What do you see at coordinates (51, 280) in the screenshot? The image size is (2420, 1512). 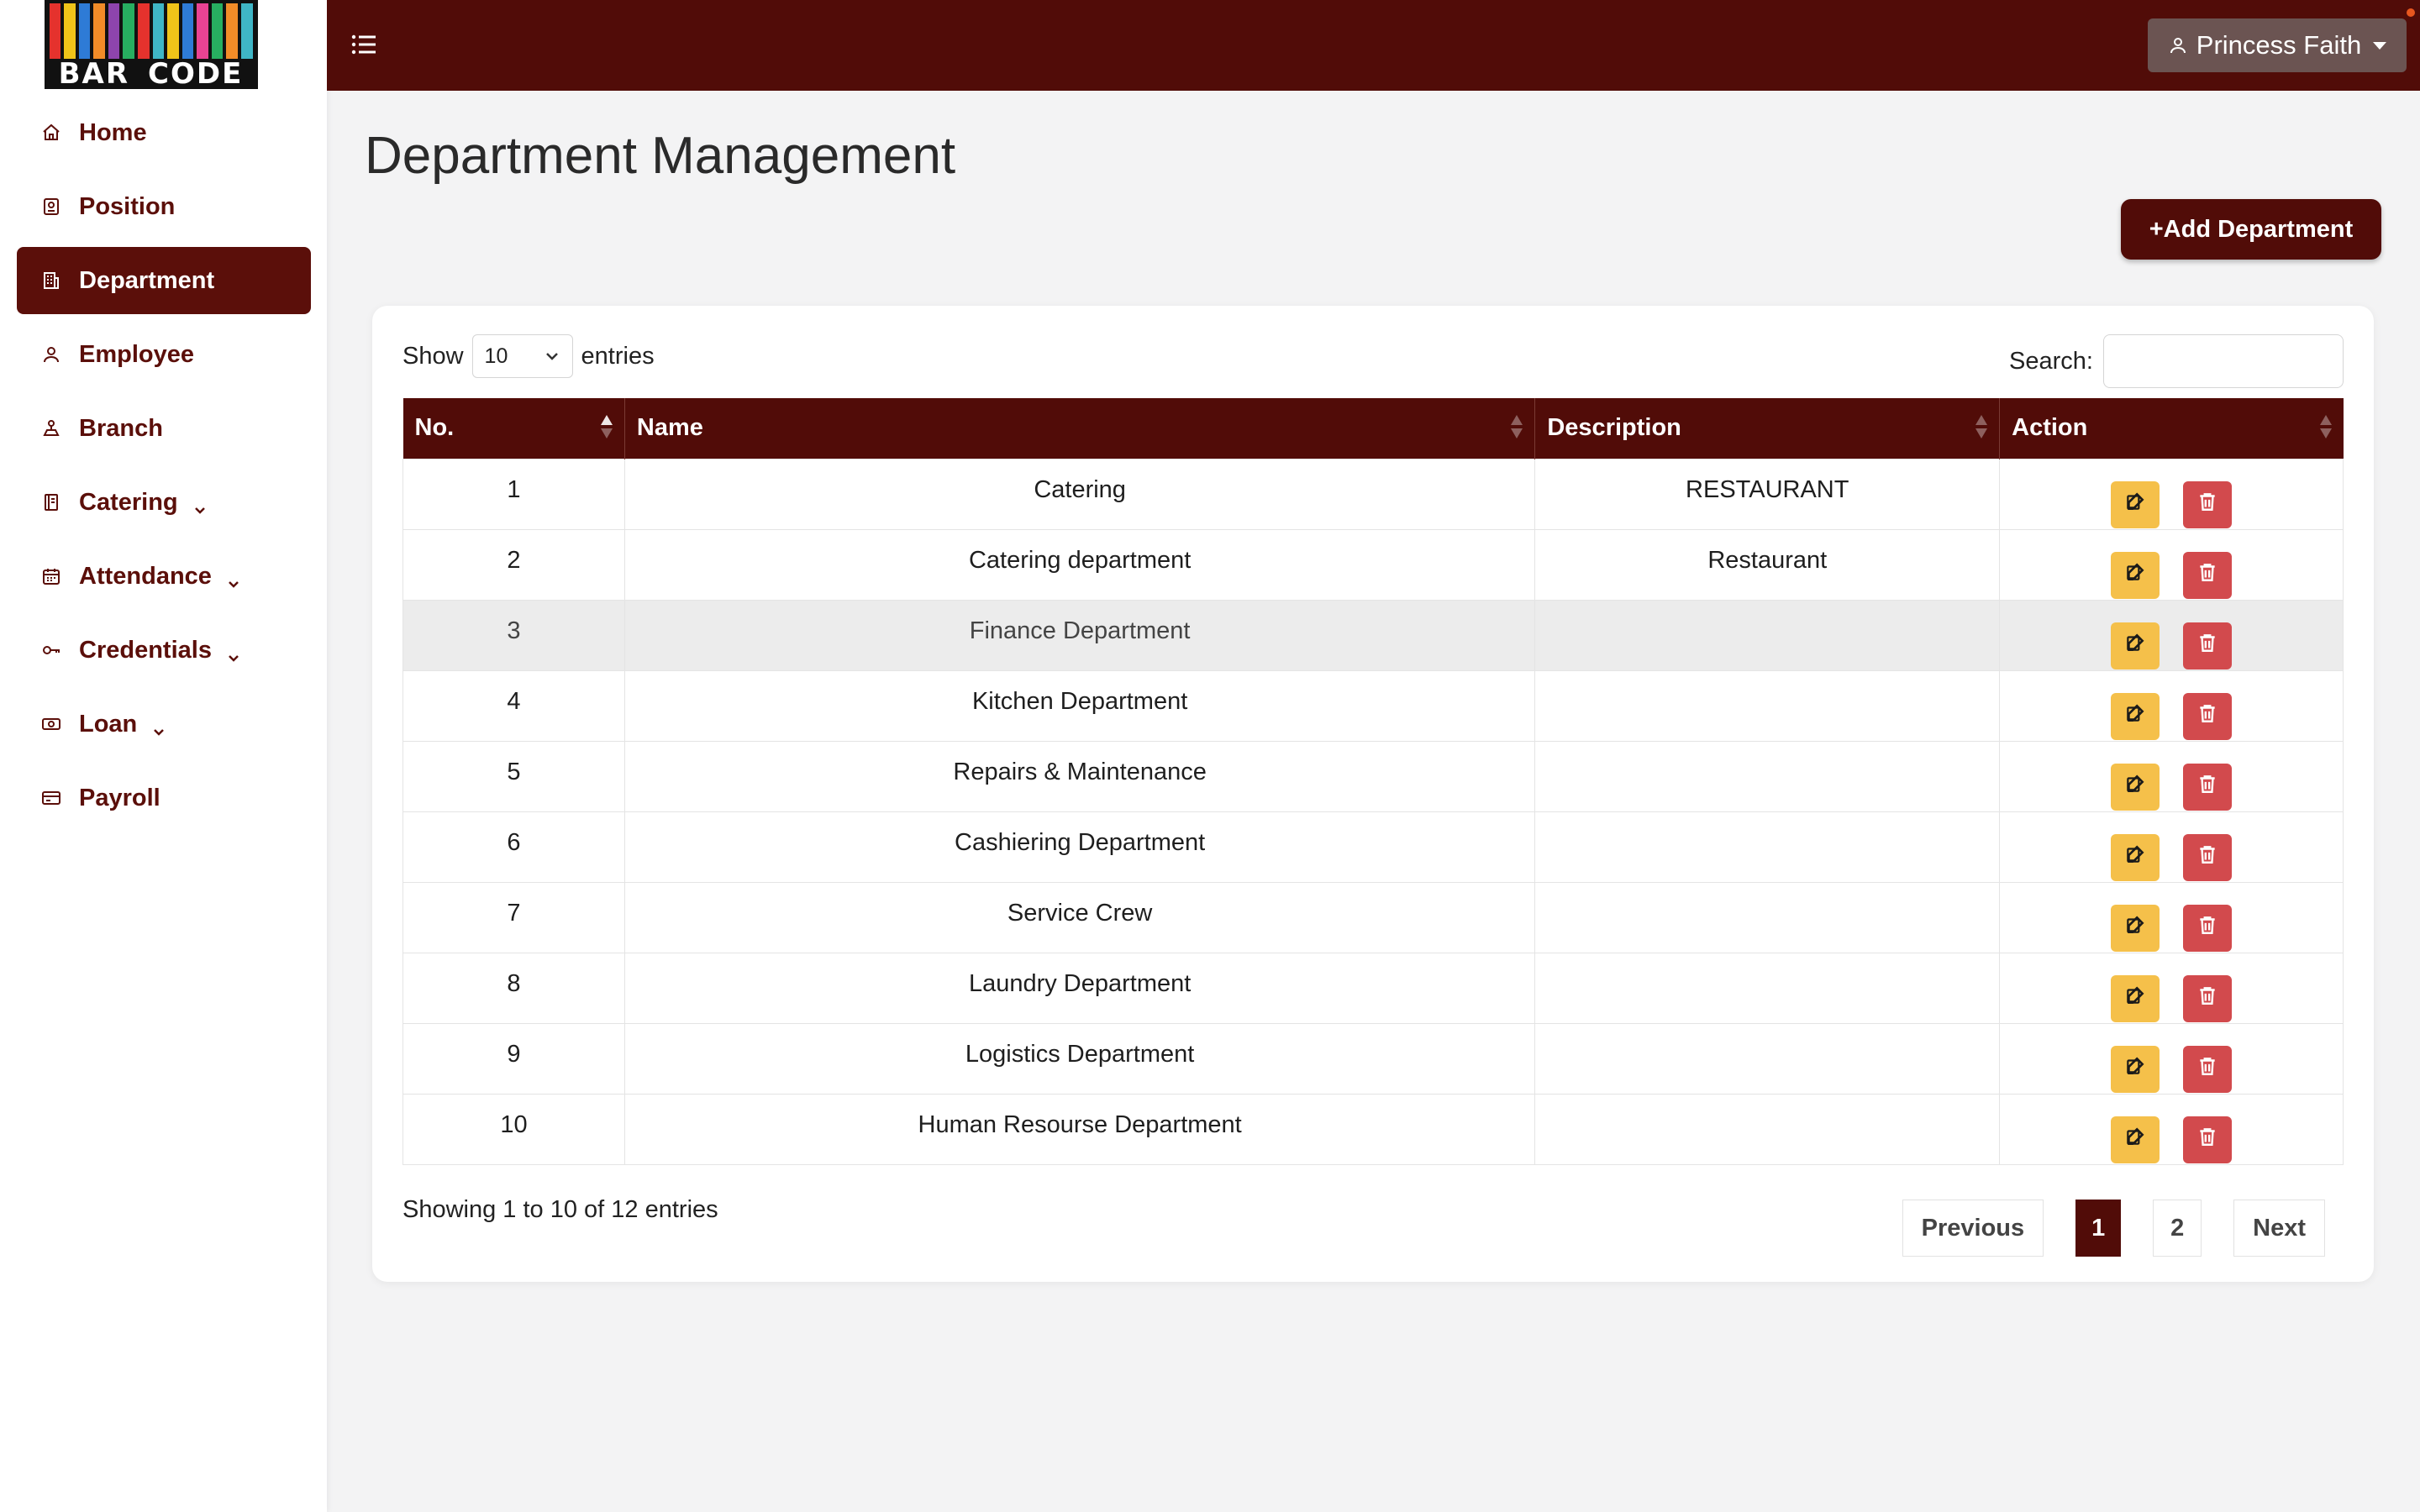 I see `building-icon` at bounding box center [51, 280].